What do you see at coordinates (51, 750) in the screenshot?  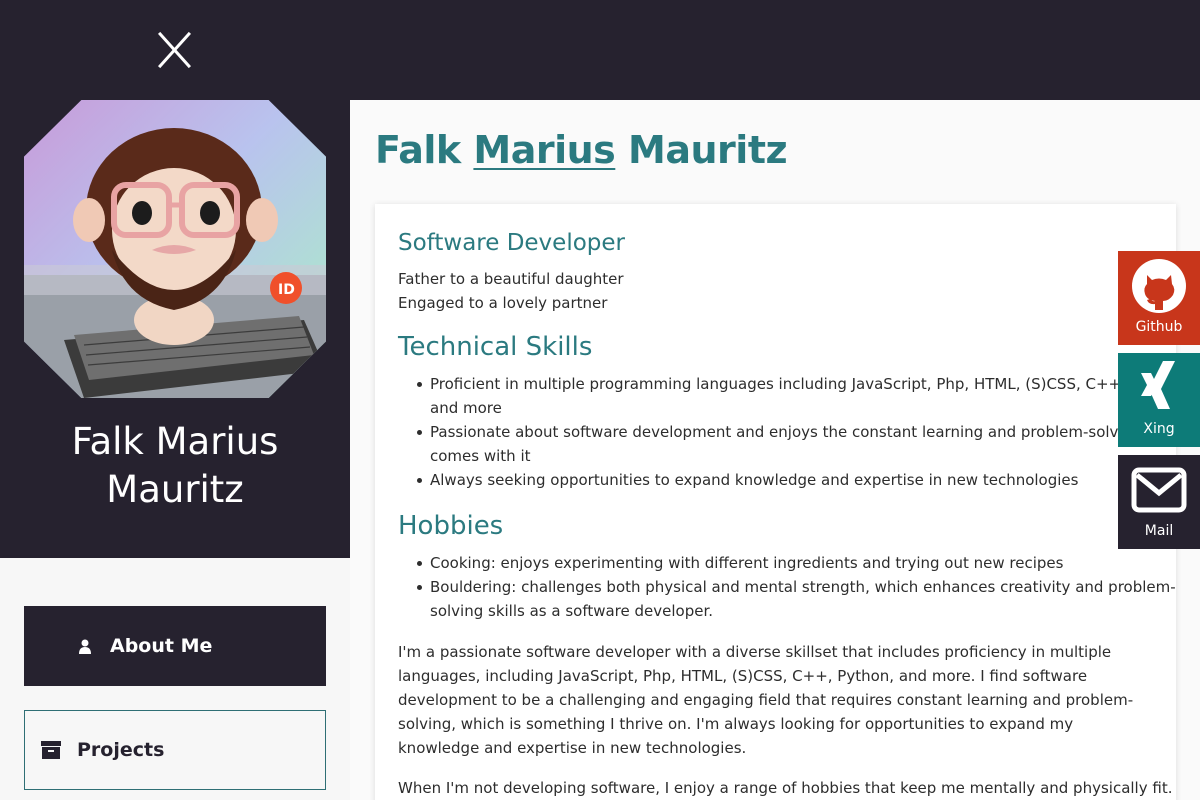 I see `archive-icon` at bounding box center [51, 750].